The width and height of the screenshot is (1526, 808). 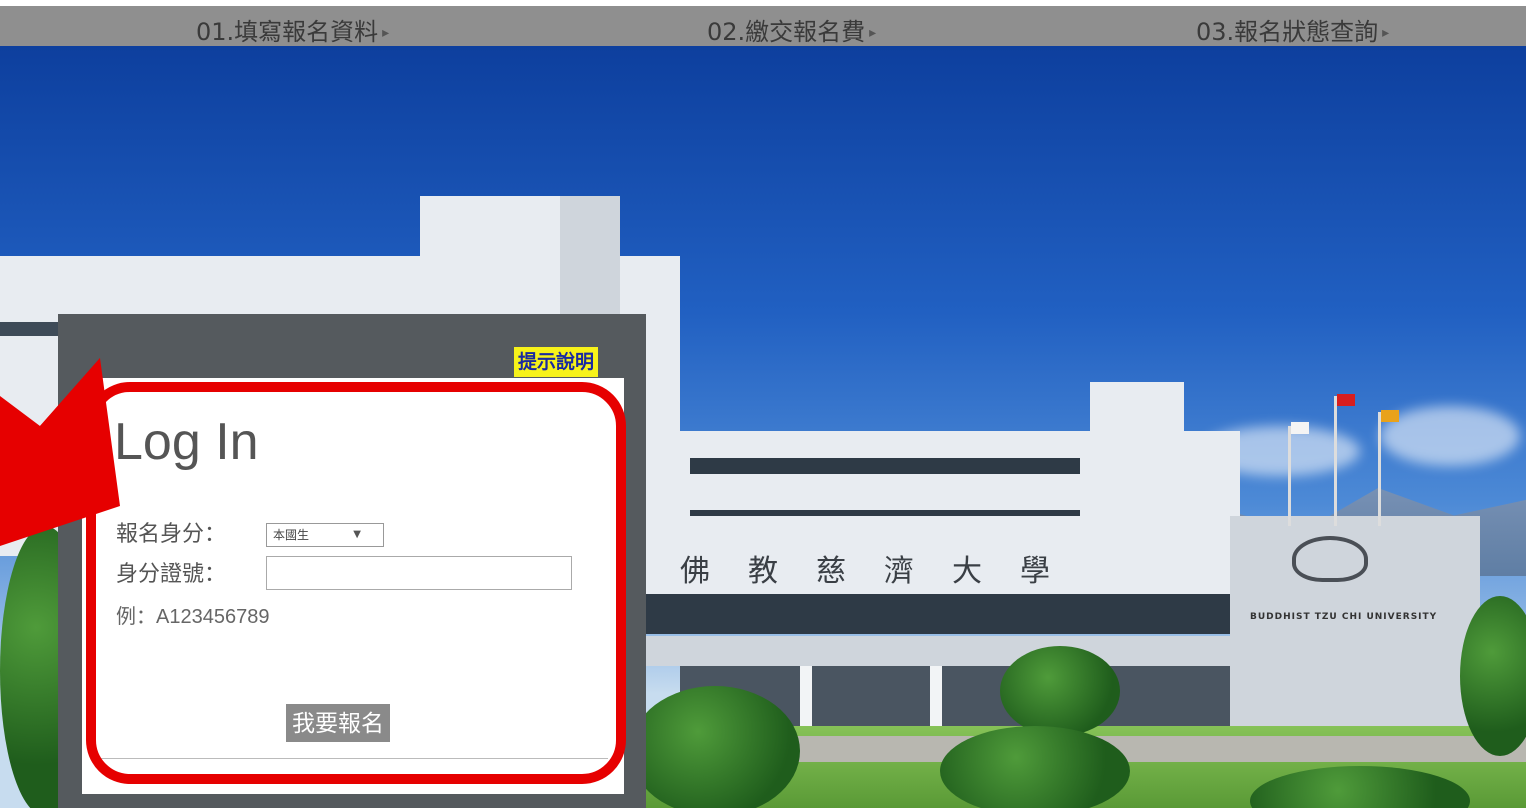 I want to click on nav-step-label: 03.報名狀態查詢, so click(x=1287, y=32).